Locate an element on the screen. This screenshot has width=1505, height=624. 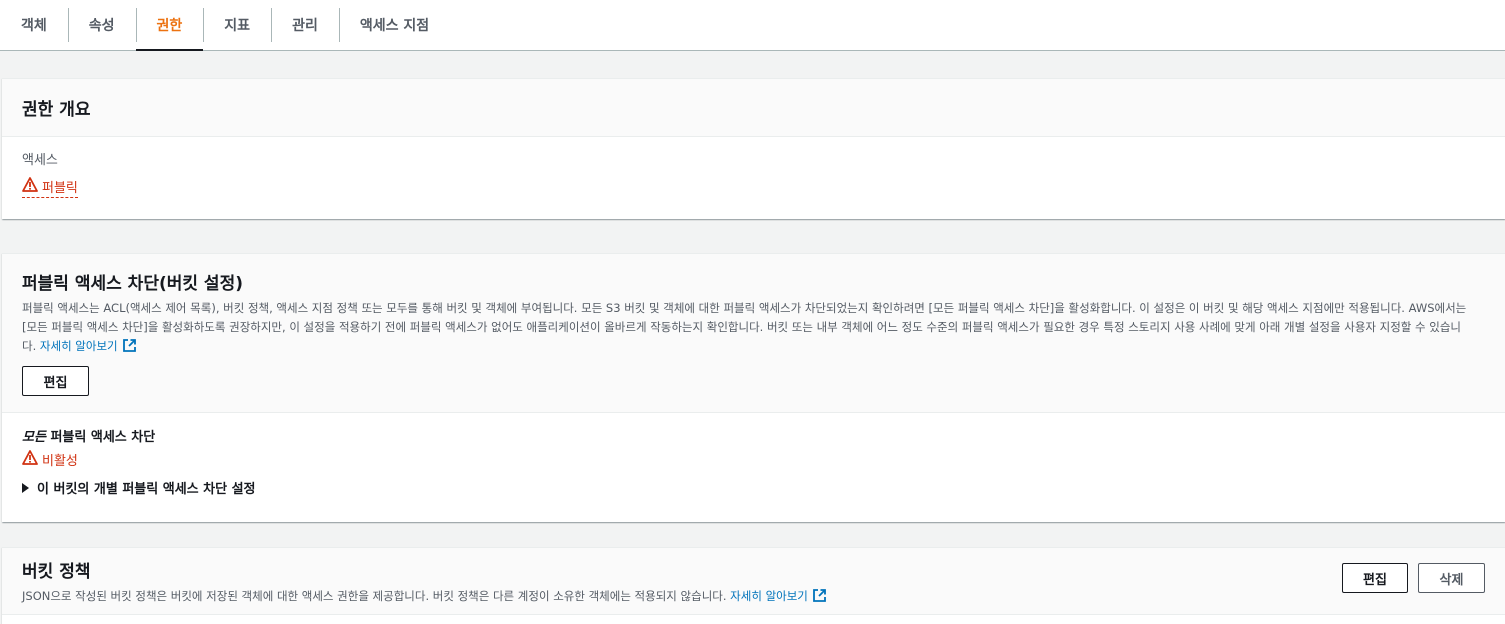
caret-right-icon is located at coordinates (25, 487).